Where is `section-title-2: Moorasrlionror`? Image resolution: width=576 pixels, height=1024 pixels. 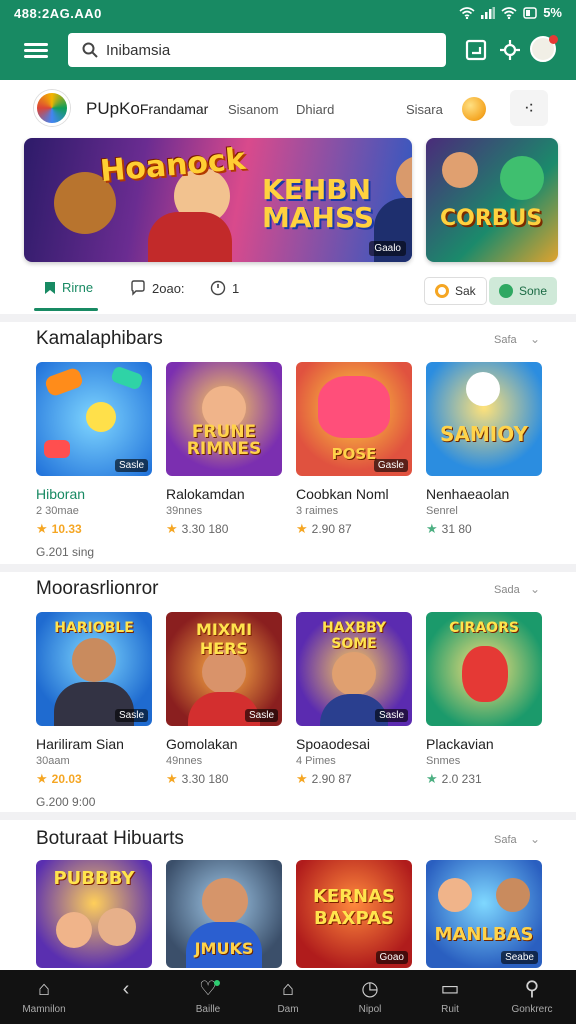
section-title-2: Moorasrlionror is located at coordinates (97, 588).